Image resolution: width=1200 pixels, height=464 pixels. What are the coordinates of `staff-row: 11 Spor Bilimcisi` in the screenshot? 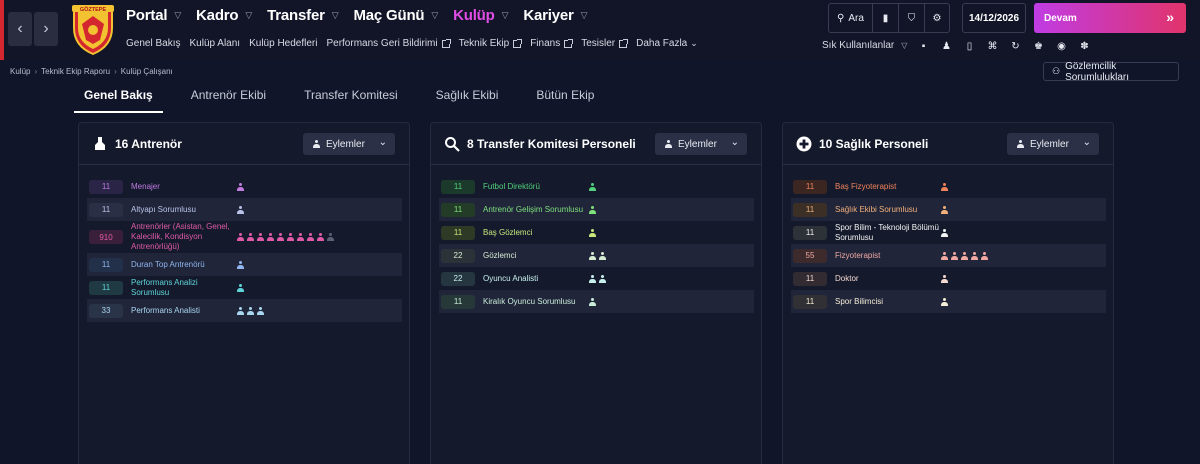 It's located at (948, 301).